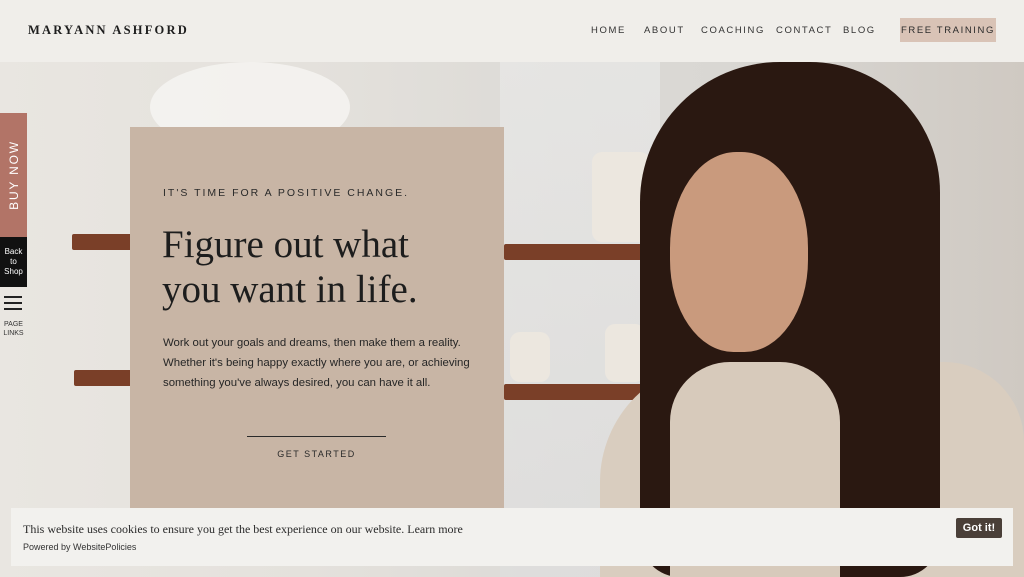 This screenshot has height=577, width=1024. Describe the element at coordinates (530, 357) in the screenshot. I see `jar-blur-small` at that location.